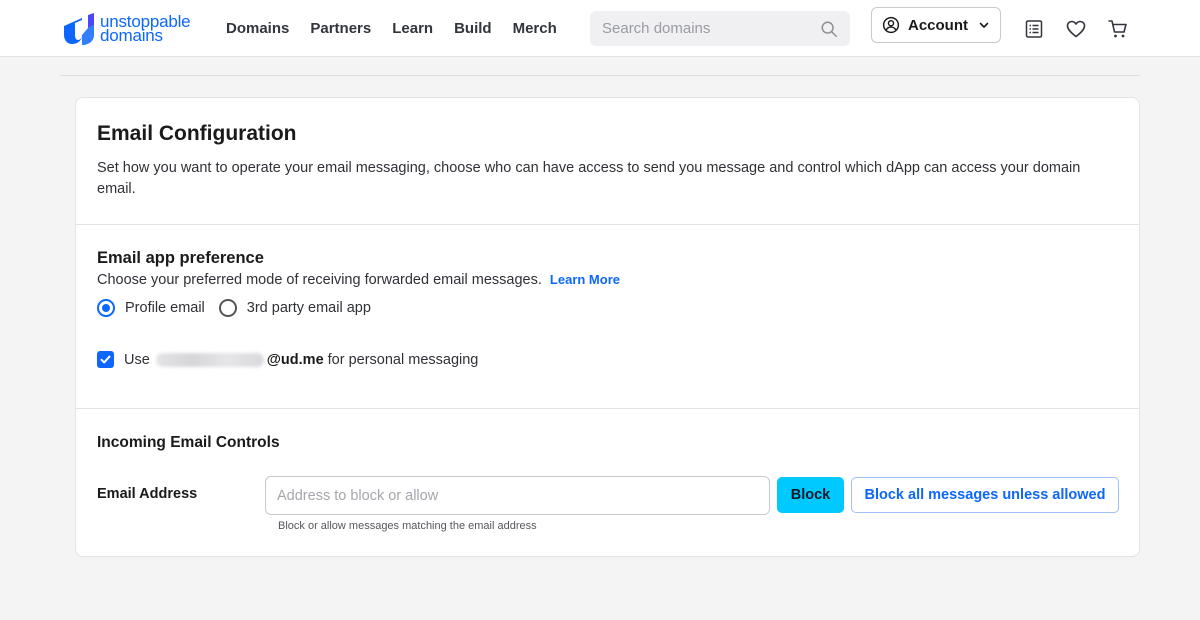 Image resolution: width=1200 pixels, height=620 pixels. I want to click on nav-domains: Domains, so click(257, 28).